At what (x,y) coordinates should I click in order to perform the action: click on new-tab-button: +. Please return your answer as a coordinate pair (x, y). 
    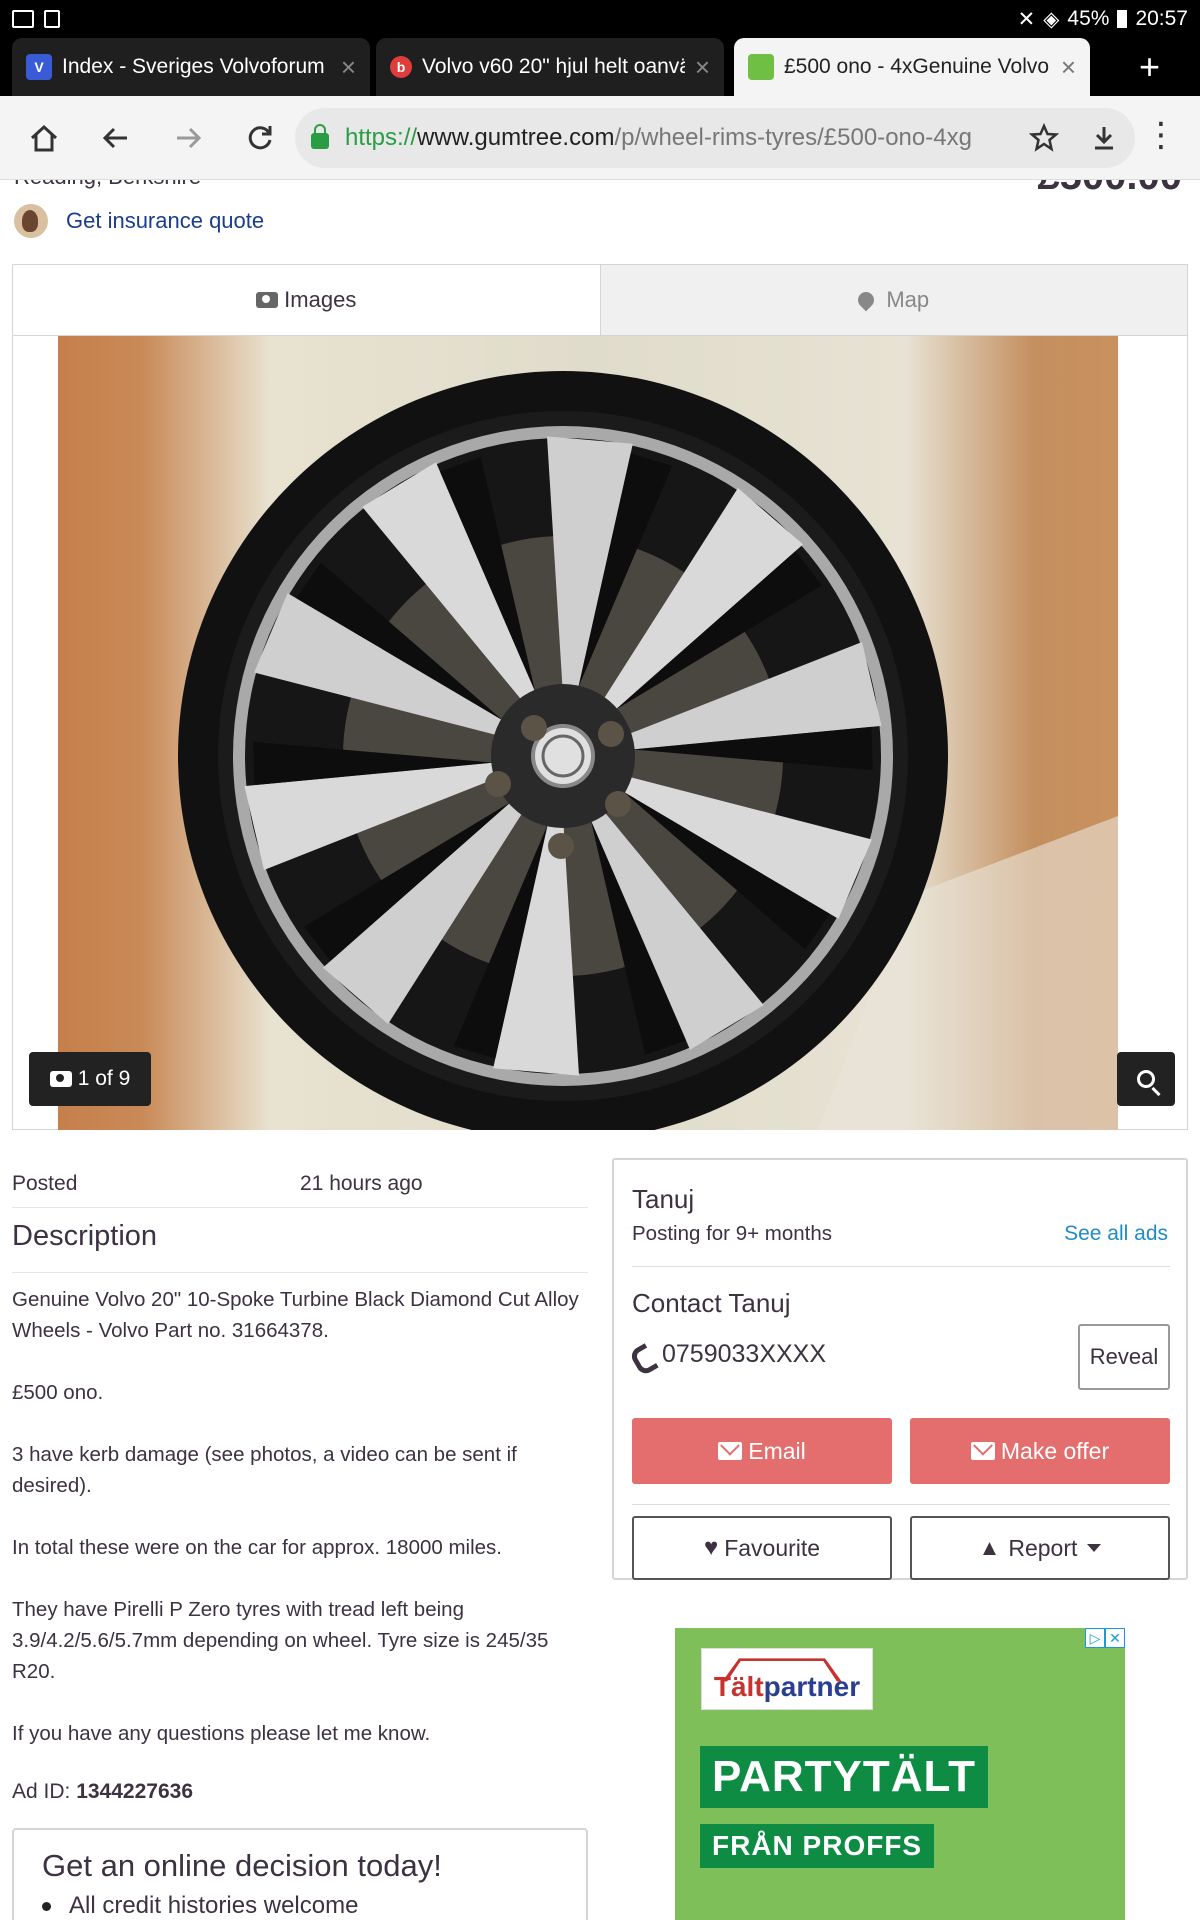
    Looking at the image, I should click on (1149, 67).